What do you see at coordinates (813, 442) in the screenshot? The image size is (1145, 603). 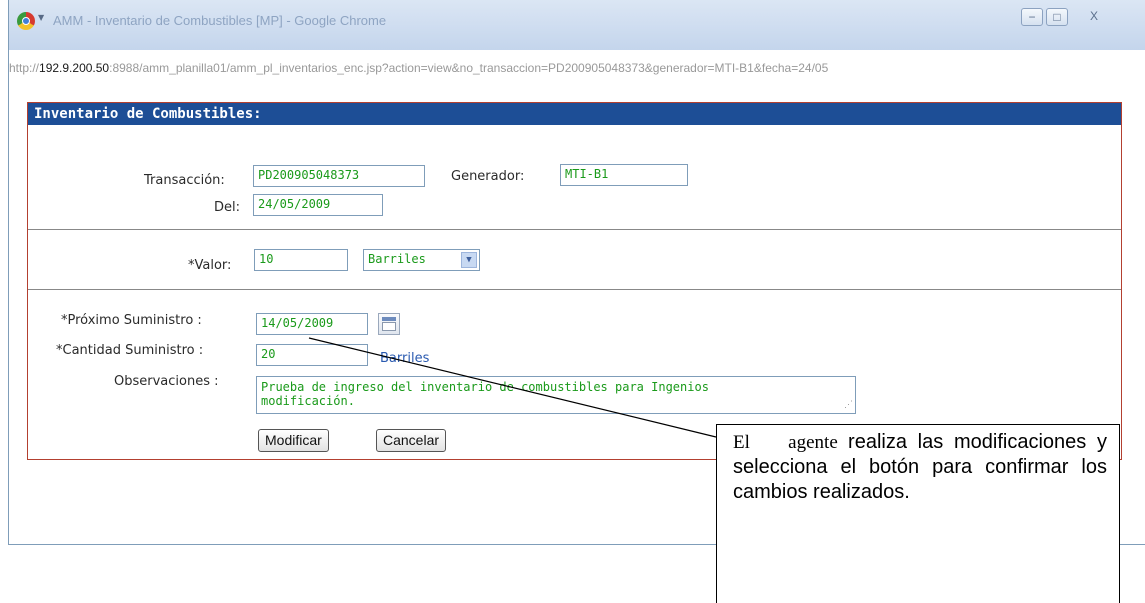 I see `annotation-word-2: agente` at bounding box center [813, 442].